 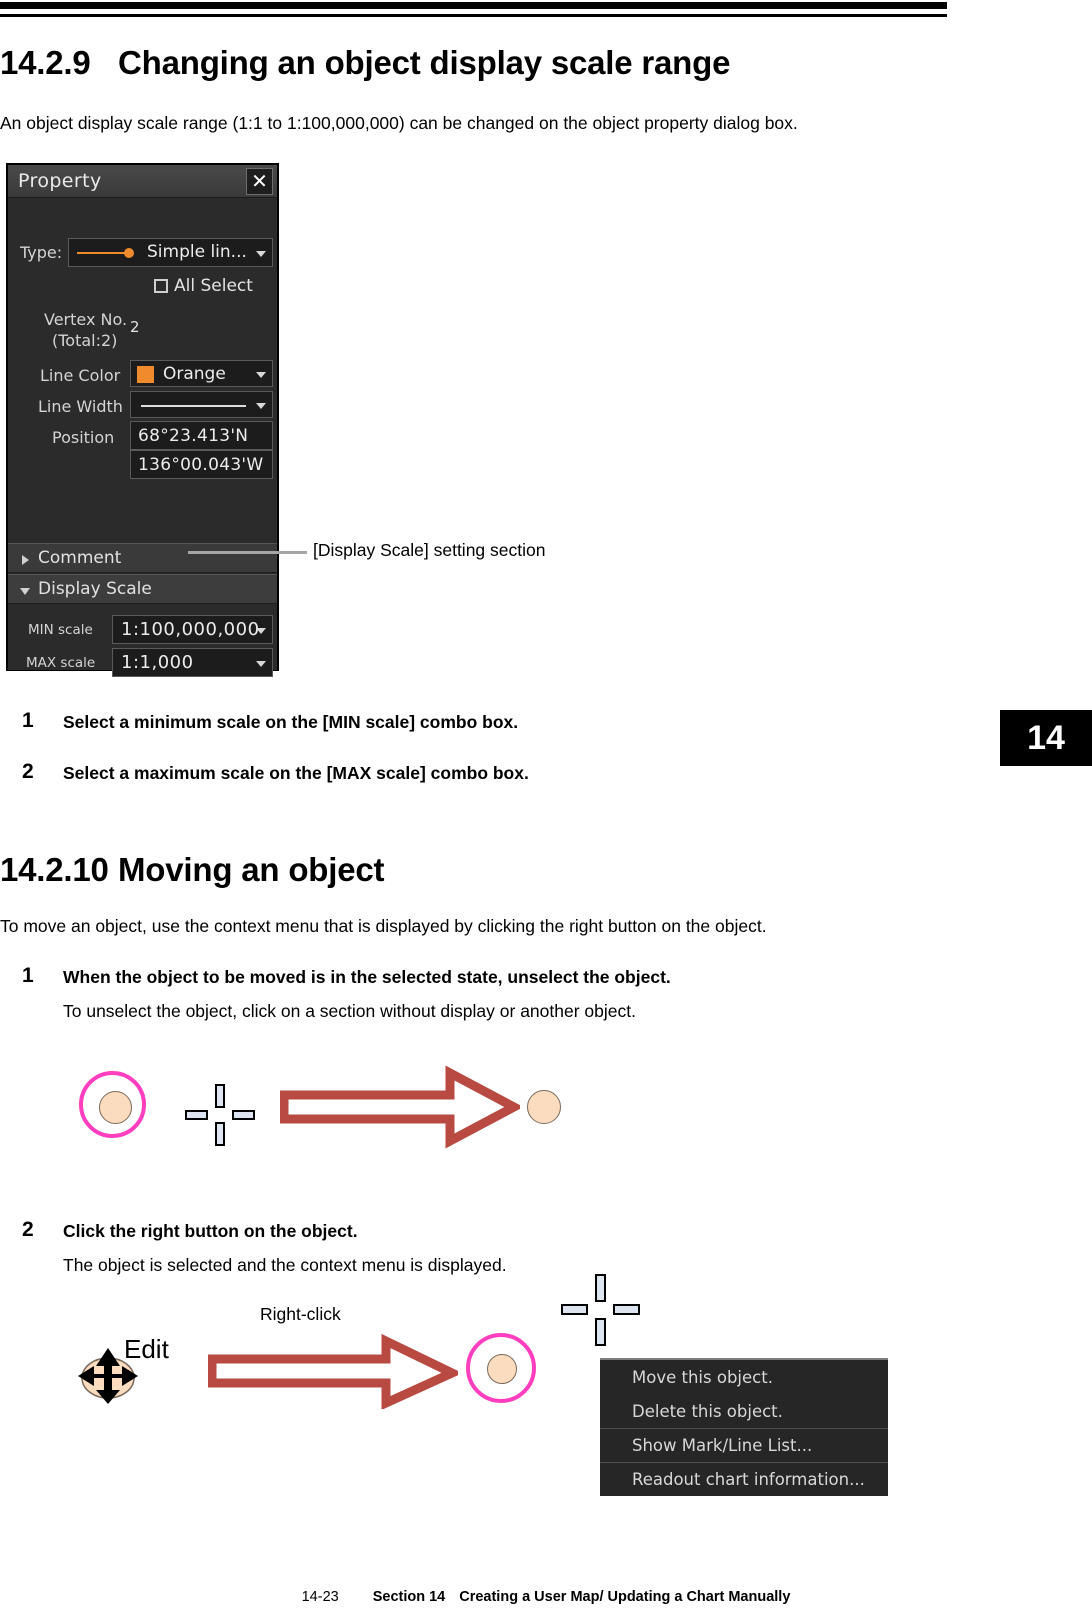 What do you see at coordinates (429, 550) in the screenshot?
I see `callout-label: [Display Scale] setting section` at bounding box center [429, 550].